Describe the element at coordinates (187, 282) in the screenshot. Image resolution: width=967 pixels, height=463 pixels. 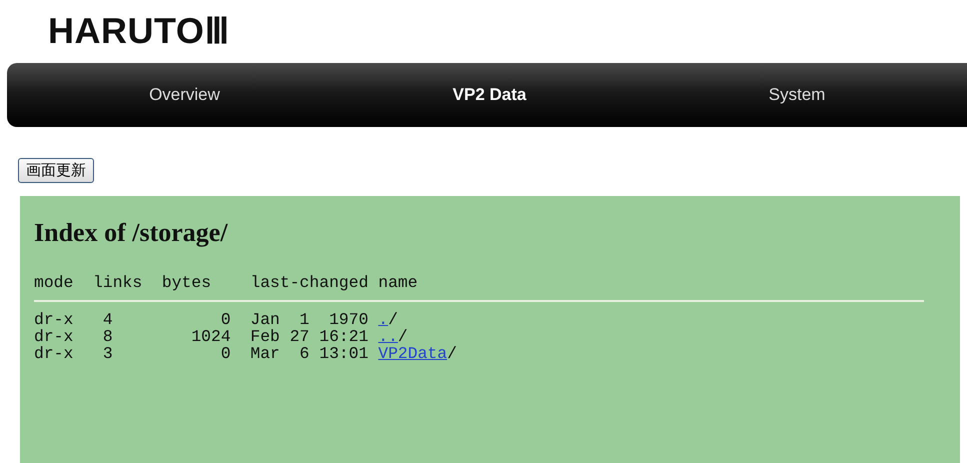
I see `column-header: bytes` at that location.